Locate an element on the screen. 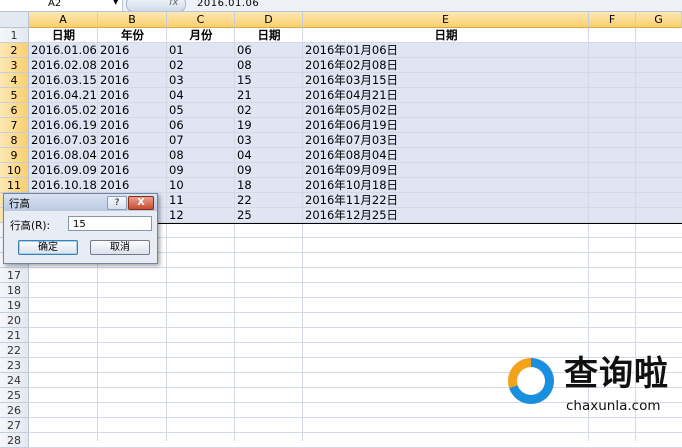 The width and height of the screenshot is (682, 448). table-cell: 12 is located at coordinates (201, 215).